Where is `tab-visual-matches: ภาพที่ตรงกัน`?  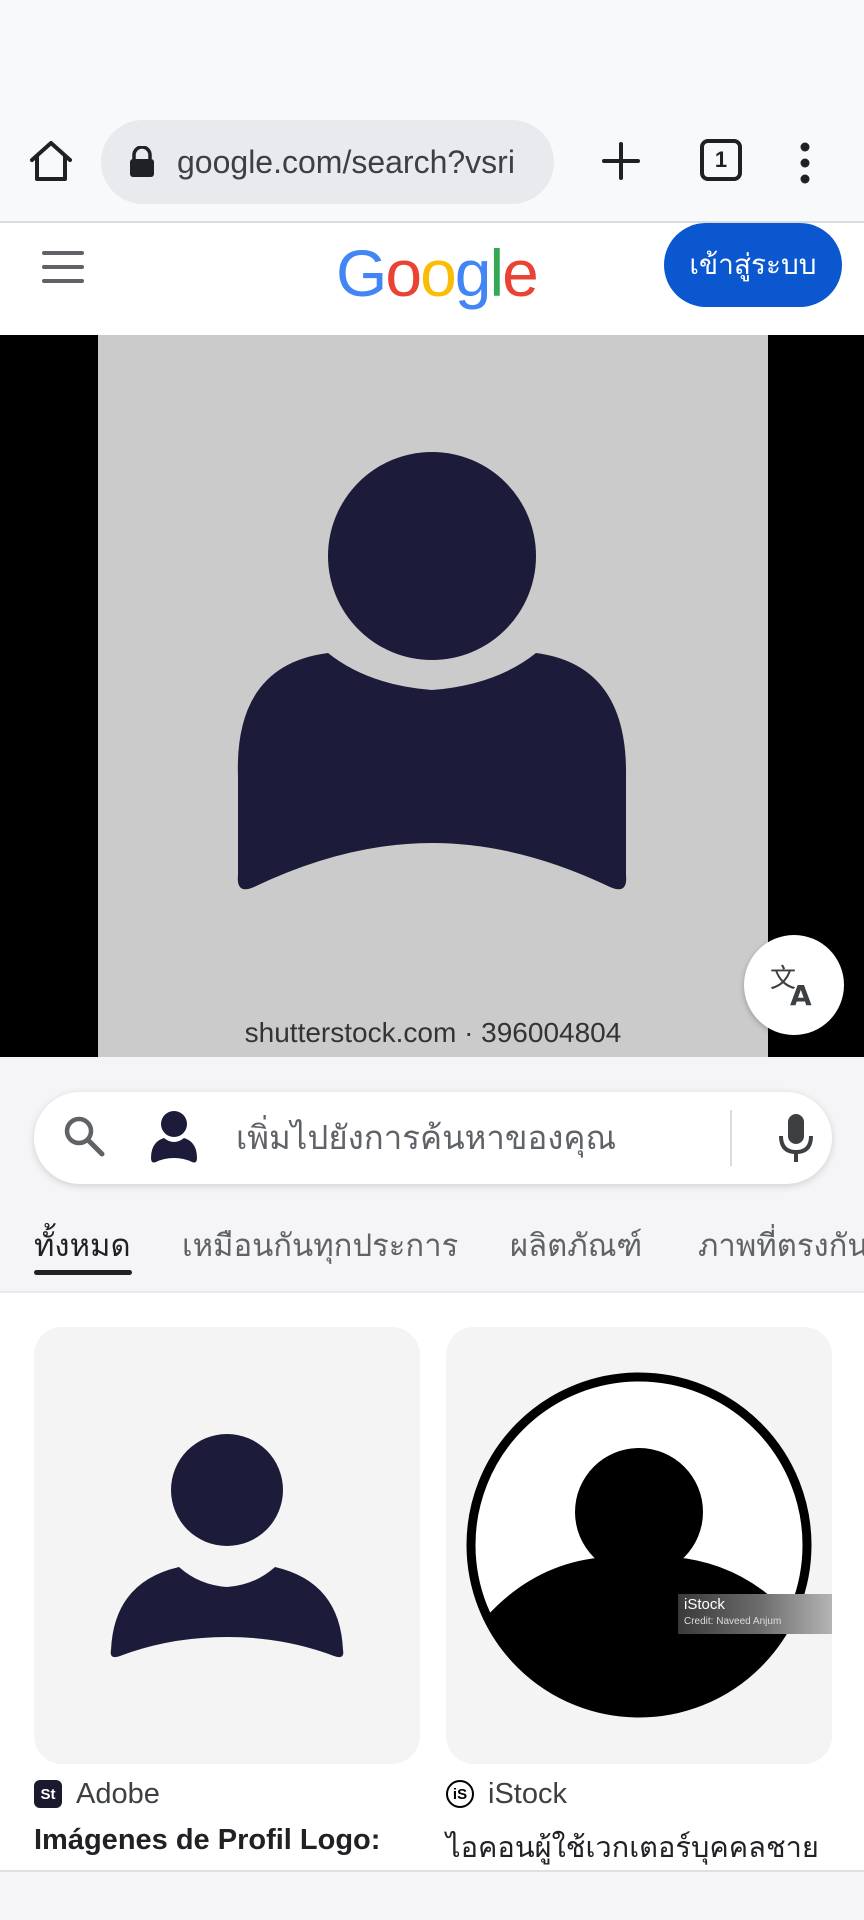
tab-visual-matches: ภาพที่ตรงกัน is located at coordinates (781, 1245).